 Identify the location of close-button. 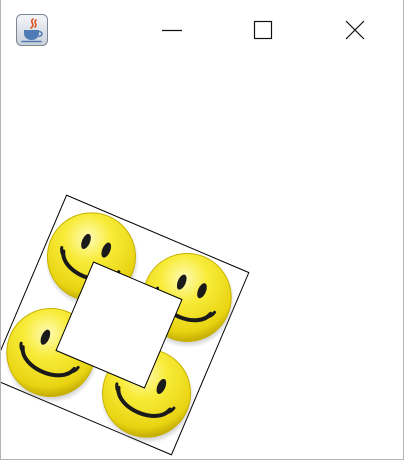
(355, 30).